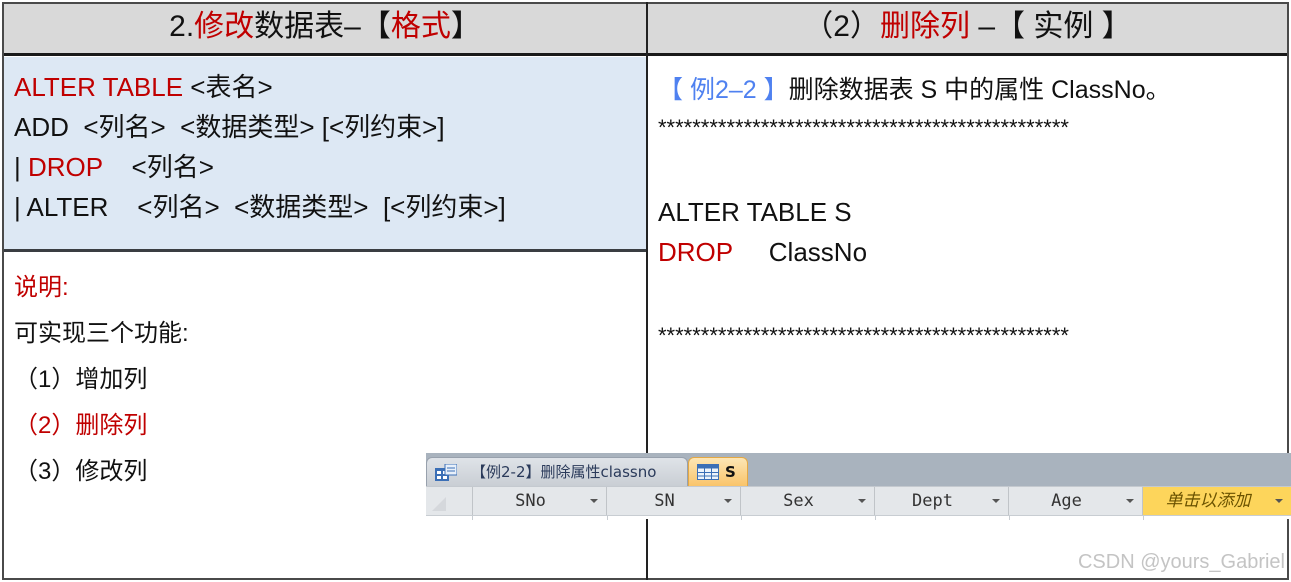  I want to click on notes-item-highlighted: （2）删除列, so click(81, 425).